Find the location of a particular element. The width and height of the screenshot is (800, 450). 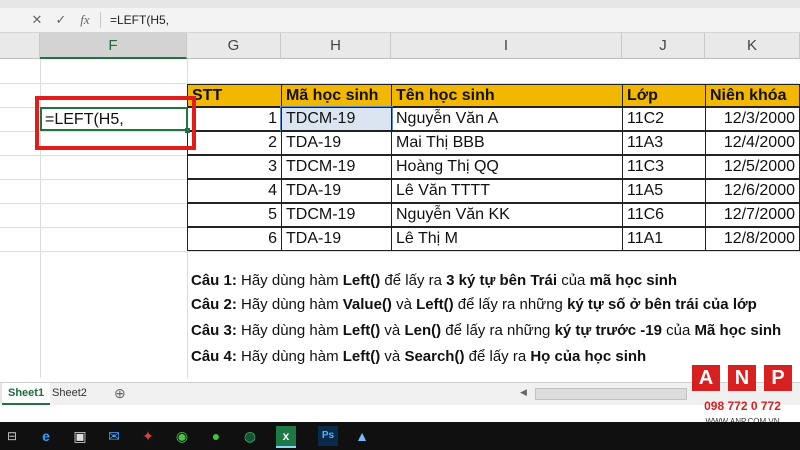

photoshop-icon: Ps is located at coordinates (328, 436).